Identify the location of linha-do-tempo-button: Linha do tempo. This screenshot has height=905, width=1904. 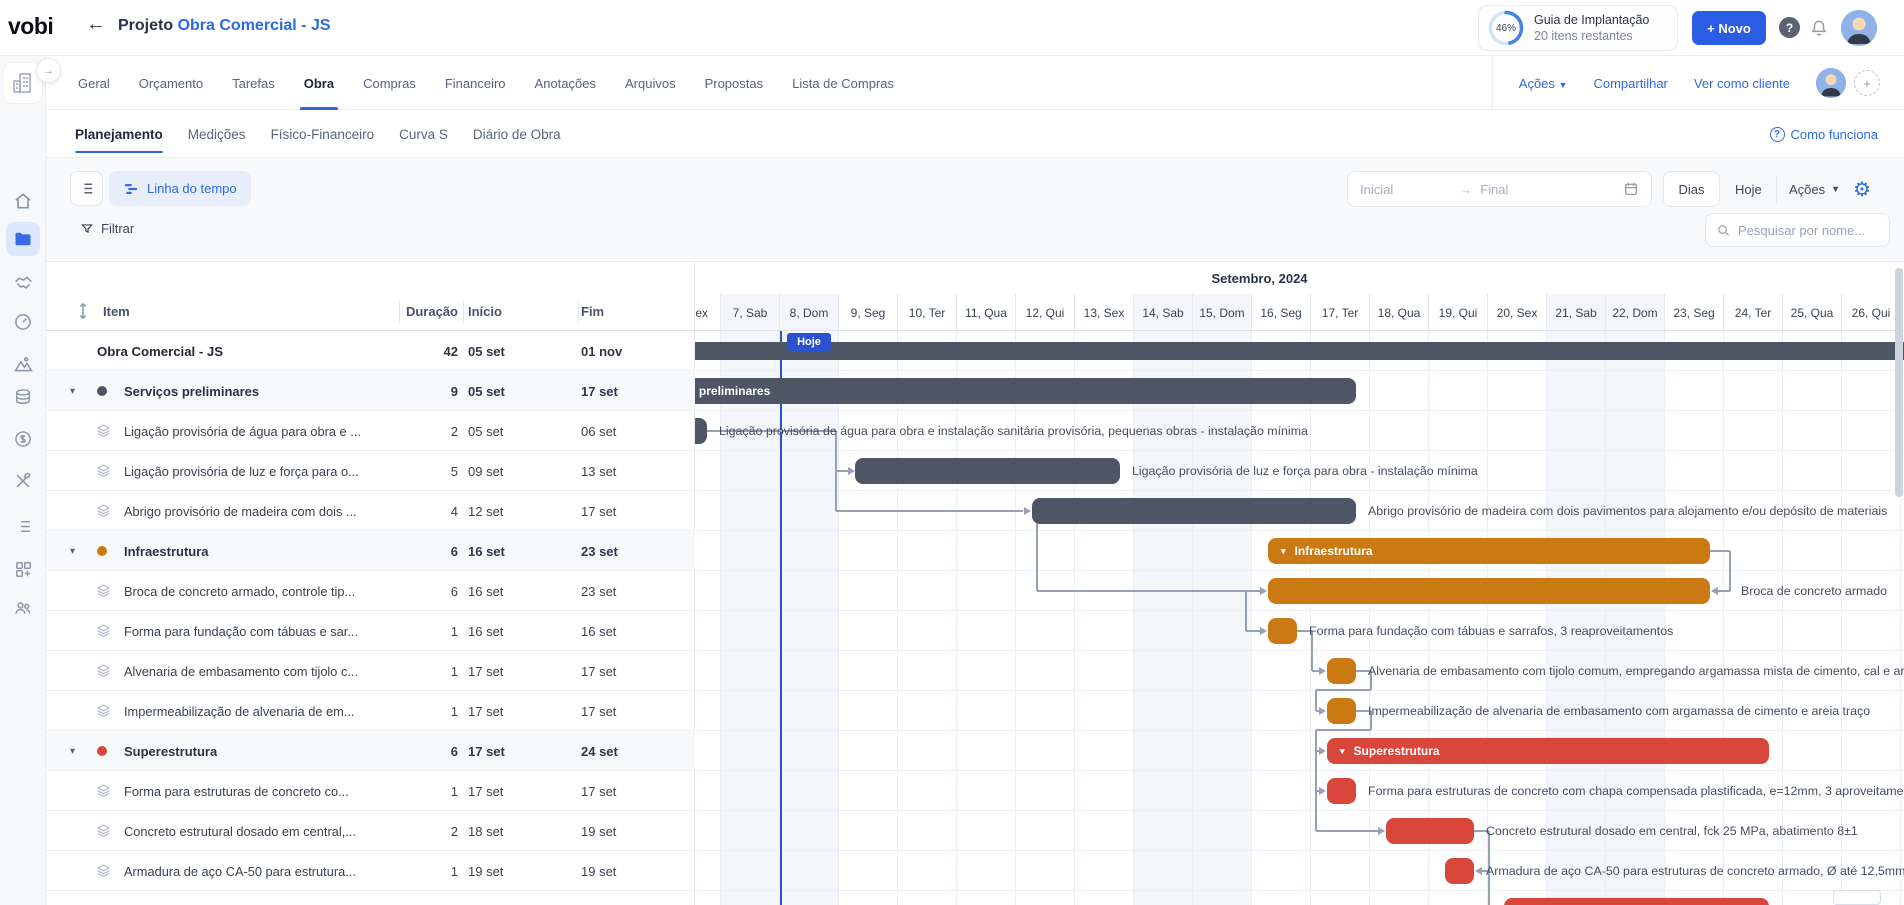
(180, 188).